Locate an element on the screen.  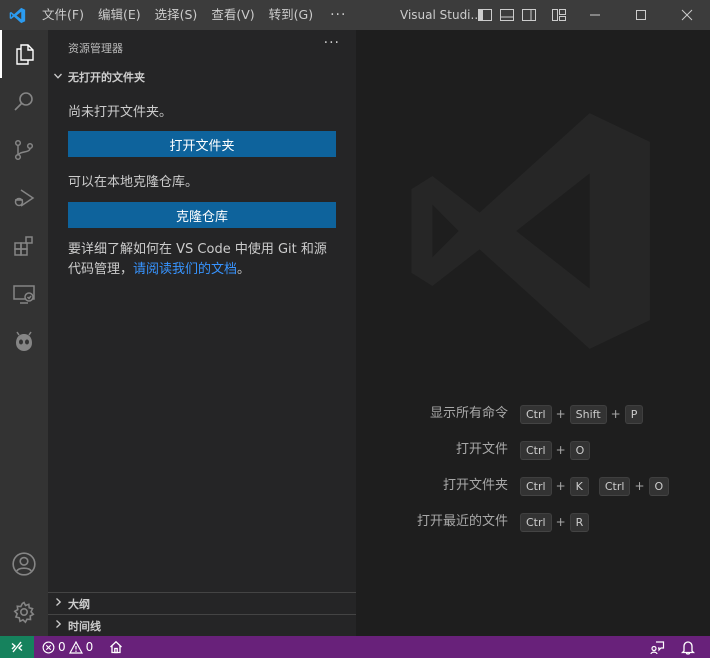
menu-edit: 编辑(E) is located at coordinates (119, 15).